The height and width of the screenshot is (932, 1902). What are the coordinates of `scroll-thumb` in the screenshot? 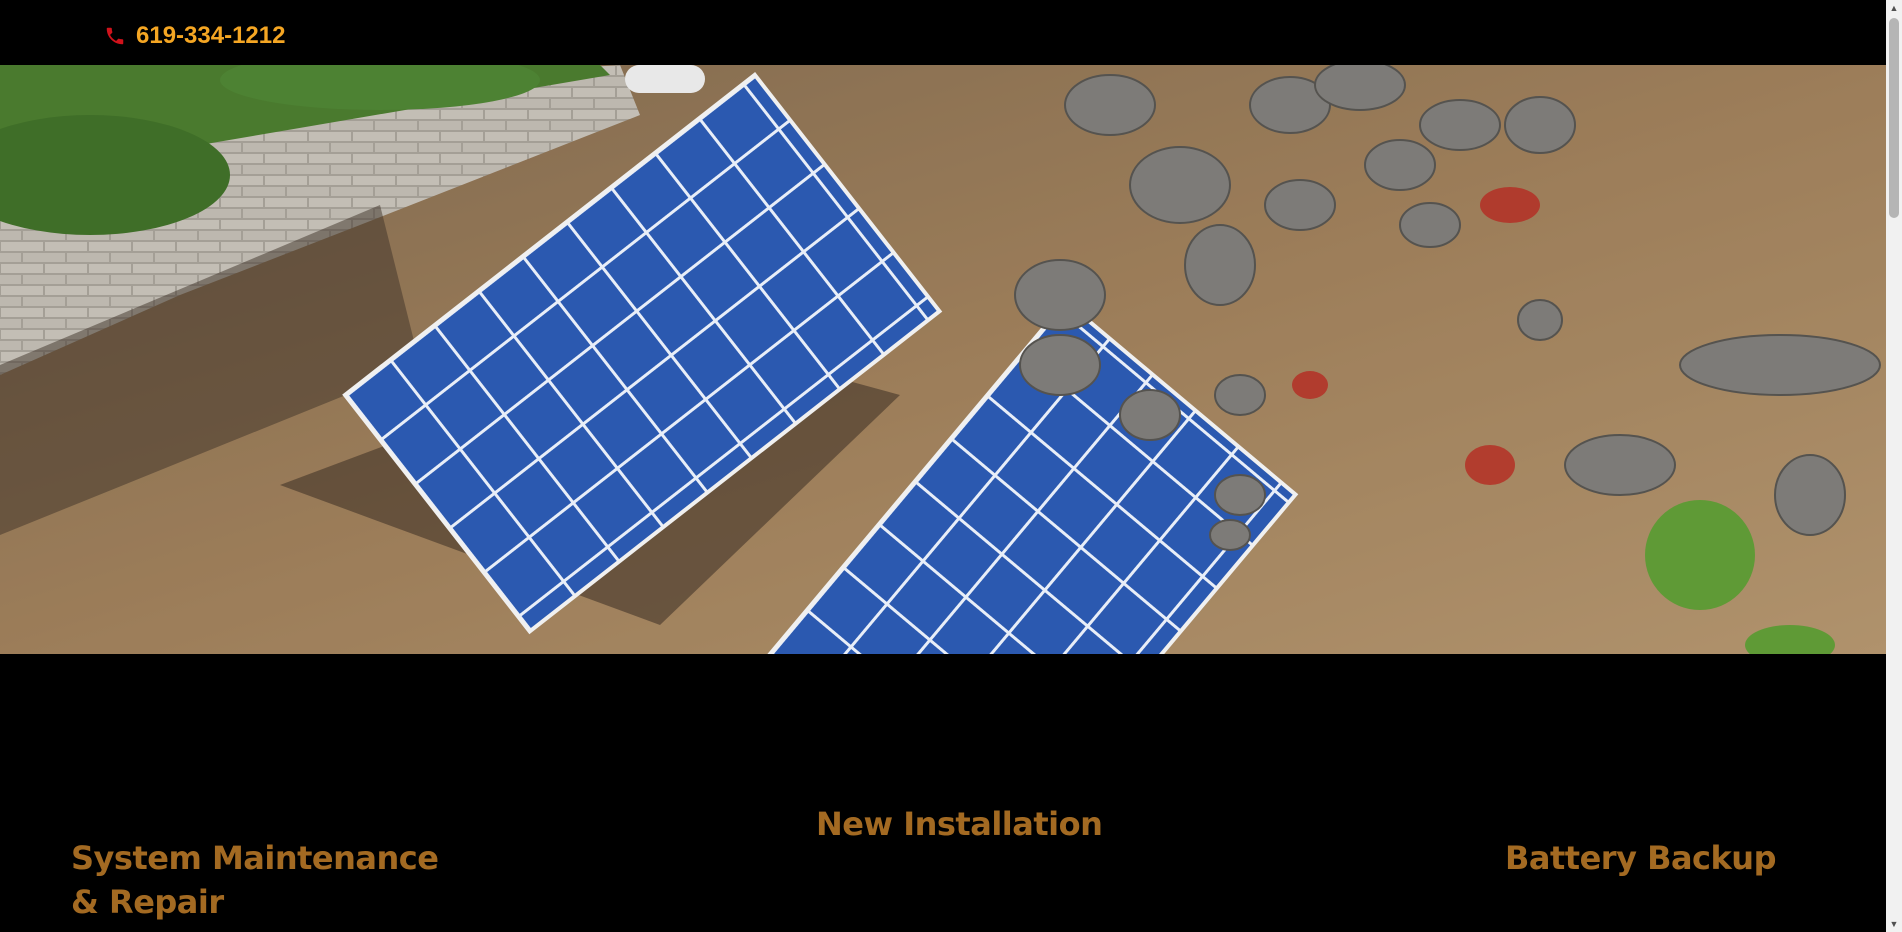 It's located at (1894, 118).